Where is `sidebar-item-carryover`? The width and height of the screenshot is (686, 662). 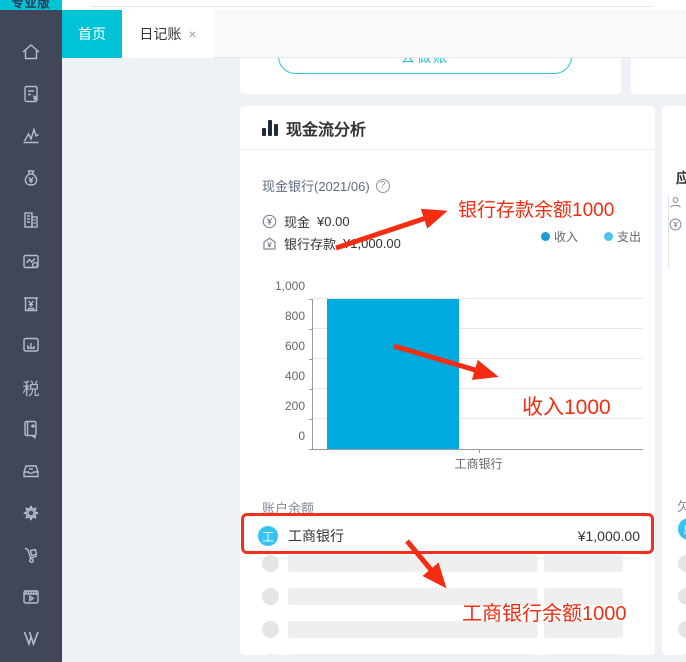
sidebar-item-carryover is located at coordinates (31, 432).